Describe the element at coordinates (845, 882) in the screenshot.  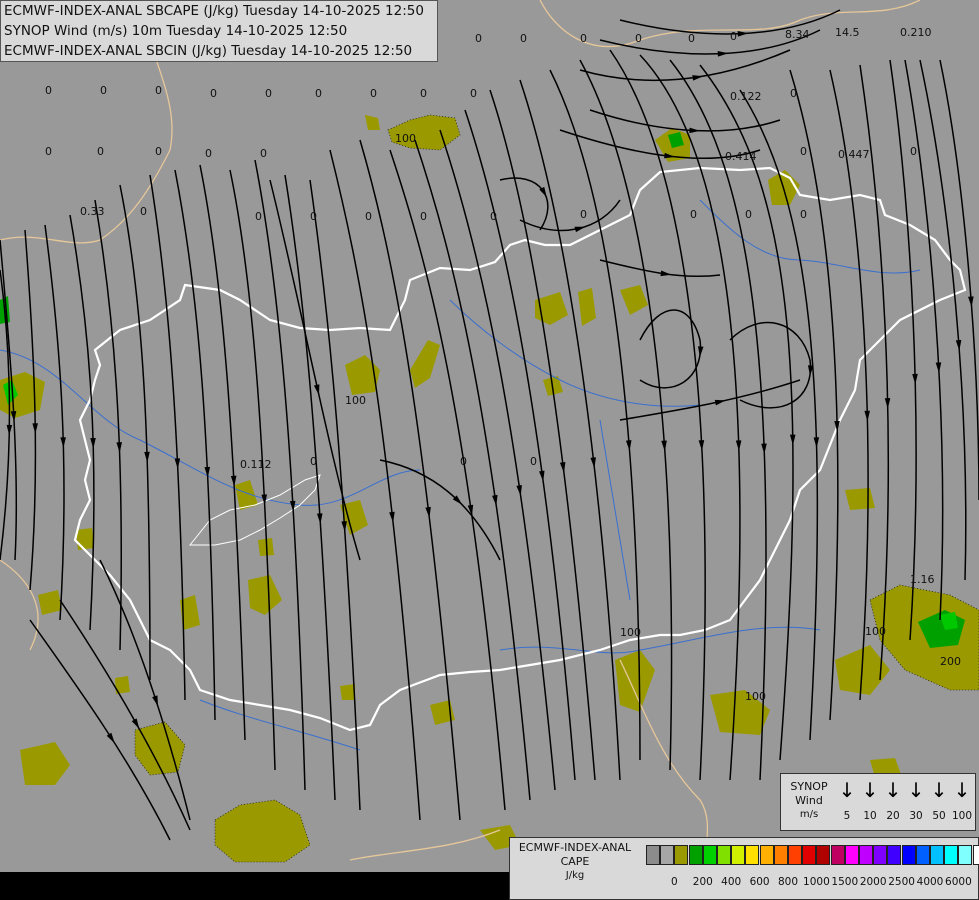
I see `cape-legend-tick: 1500` at that location.